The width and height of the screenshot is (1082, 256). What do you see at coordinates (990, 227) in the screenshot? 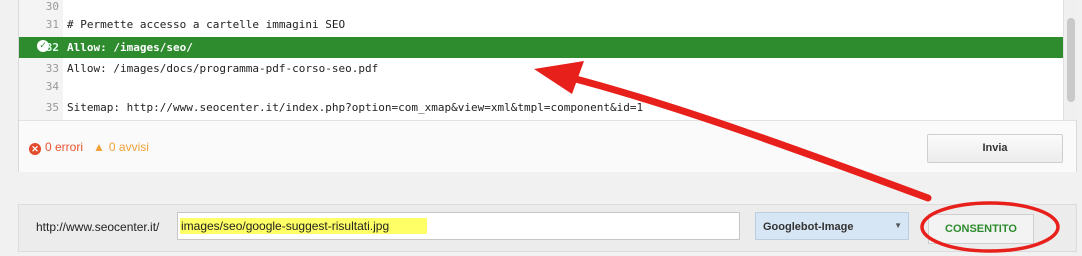
I see `result-highlight-ellipse` at bounding box center [990, 227].